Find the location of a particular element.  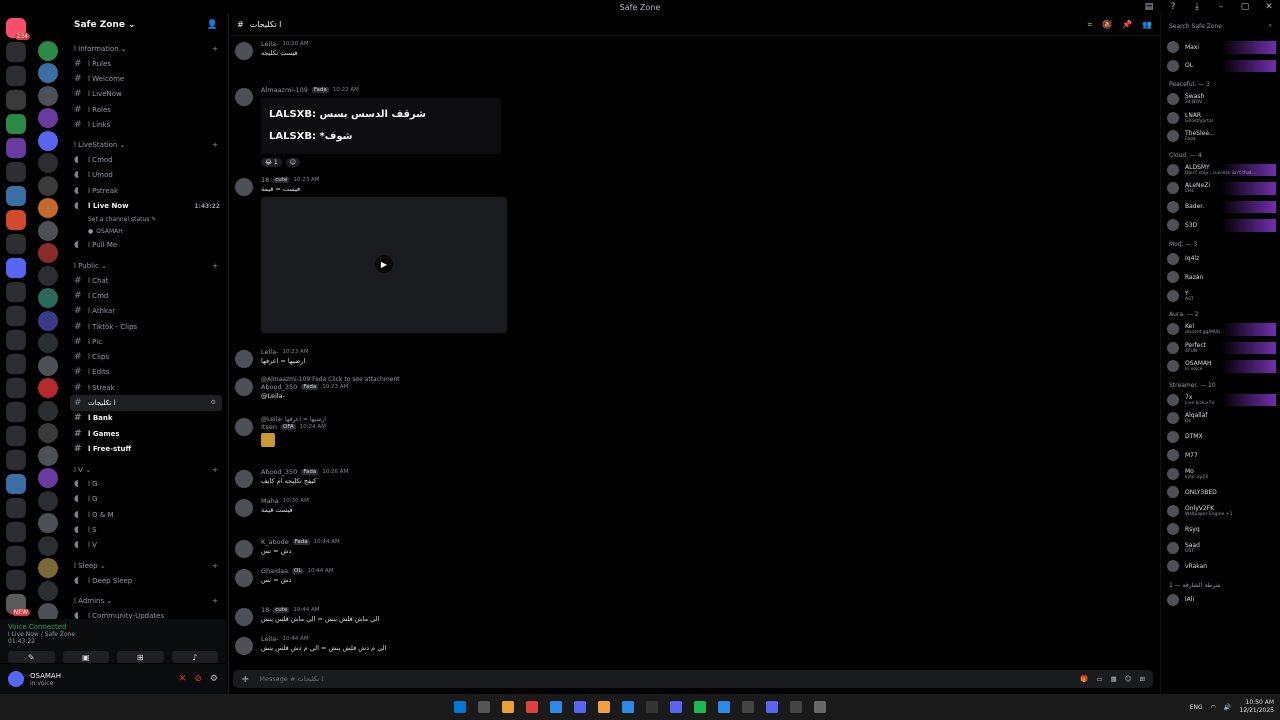

message-author: K_abode is located at coordinates (275, 542).